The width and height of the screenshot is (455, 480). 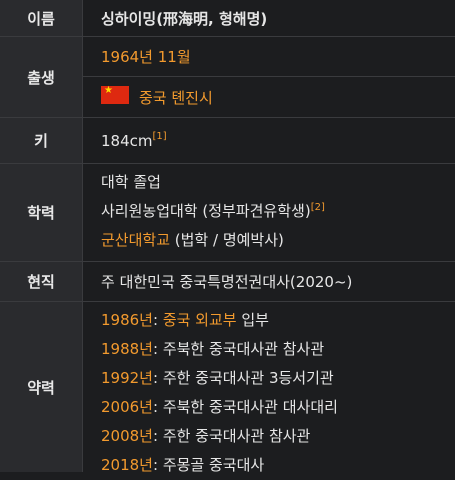 I want to click on row-height: 키 184cm [1], so click(x=227, y=141).